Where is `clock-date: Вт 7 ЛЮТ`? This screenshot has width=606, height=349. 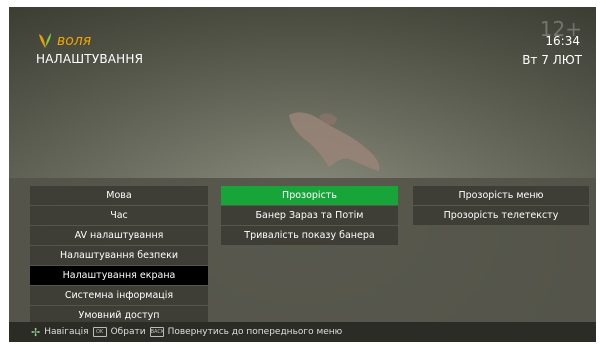
clock-date: Вт 7 ЛЮТ is located at coordinates (552, 60).